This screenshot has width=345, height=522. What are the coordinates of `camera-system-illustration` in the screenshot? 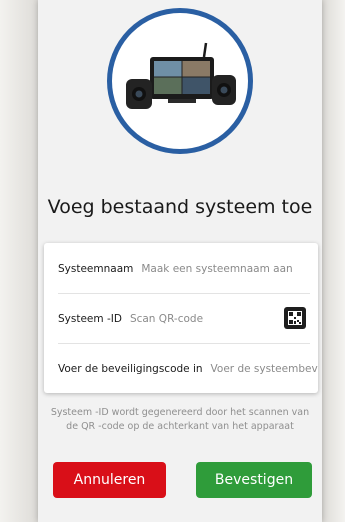 It's located at (180, 81).